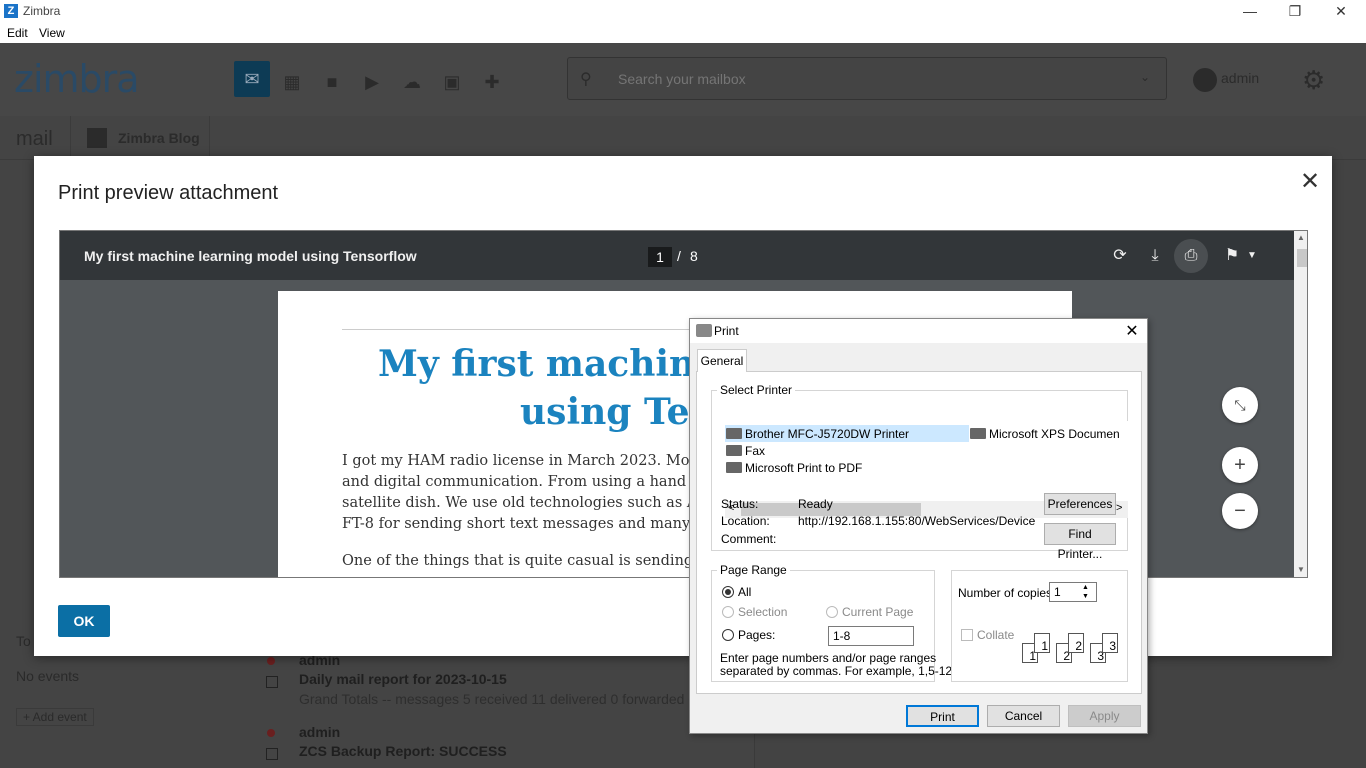 The height and width of the screenshot is (768, 1366). Describe the element at coordinates (756, 390) in the screenshot. I see `group-label: Select Printer` at that location.